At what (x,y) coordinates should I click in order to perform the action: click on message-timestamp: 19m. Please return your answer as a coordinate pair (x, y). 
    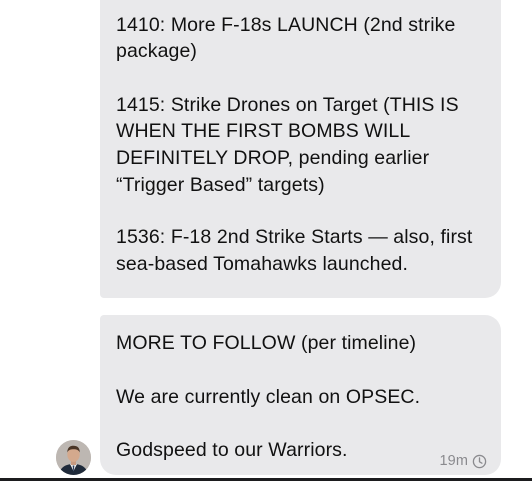
    Looking at the image, I should click on (463, 461).